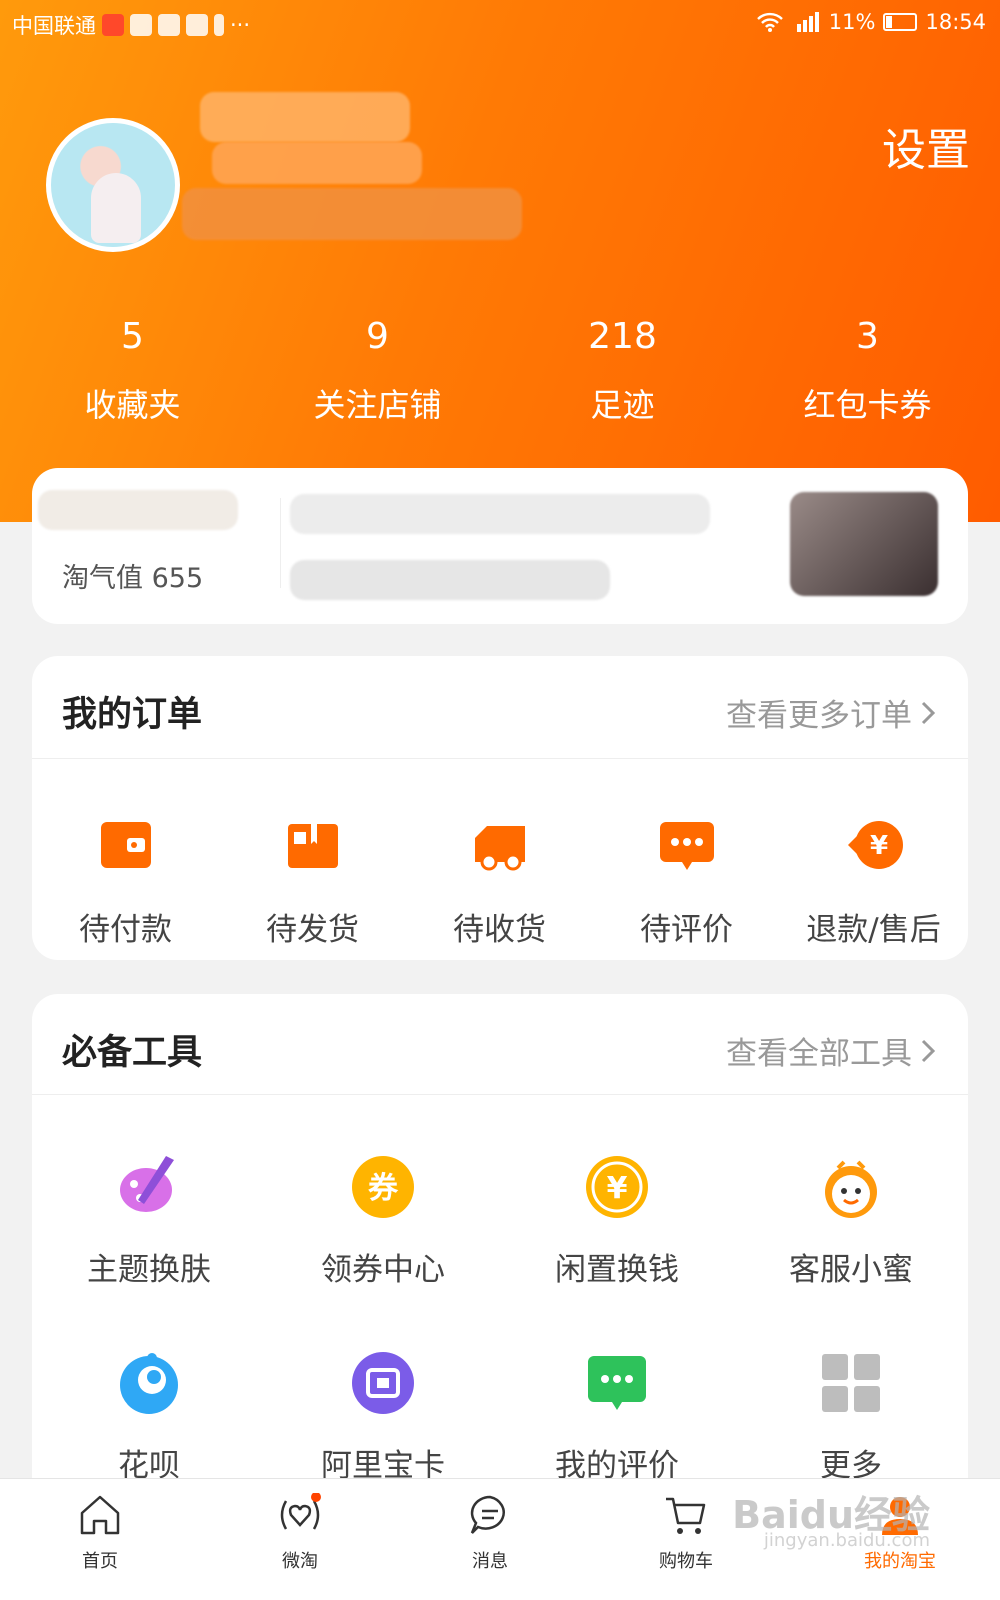  I want to click on view-more-orders-link: 查看更多订单, so click(832, 712).